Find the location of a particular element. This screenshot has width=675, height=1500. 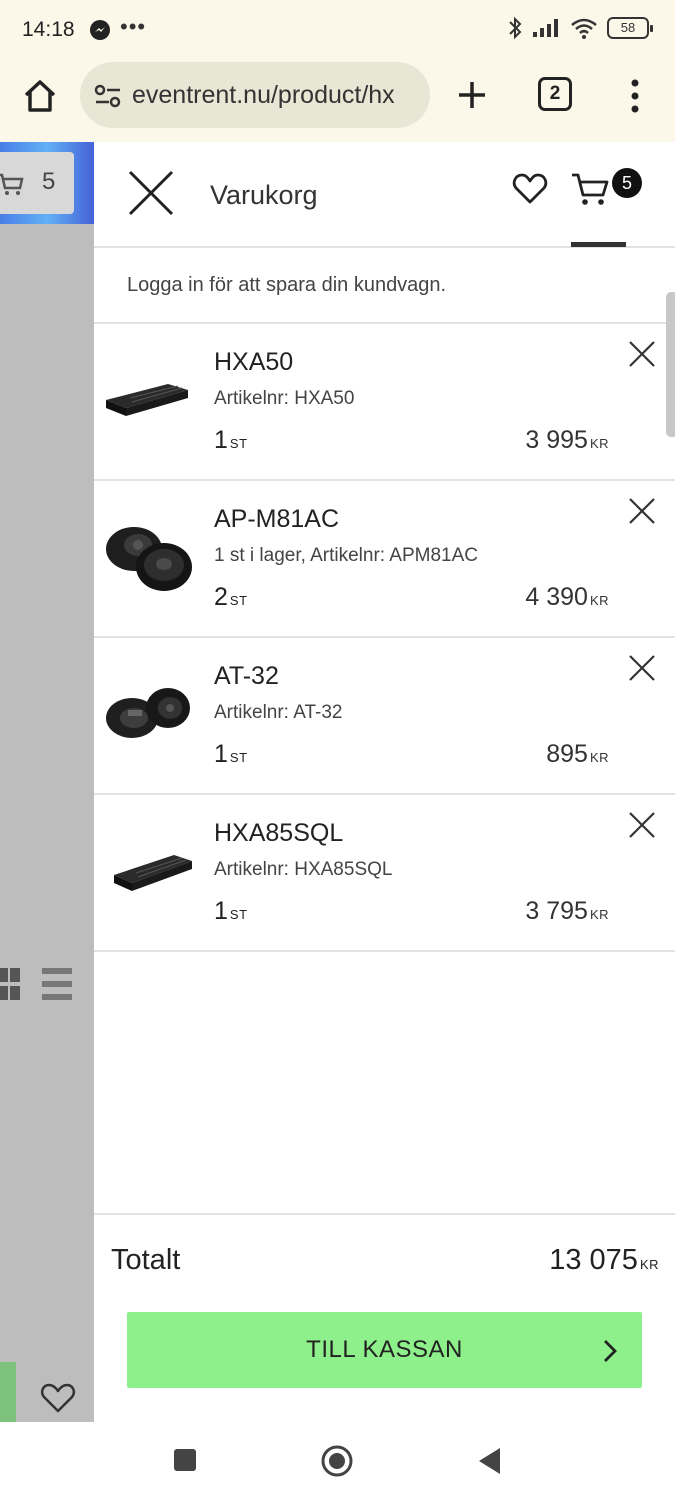

item-price-value: 4 390 is located at coordinates (556, 597).